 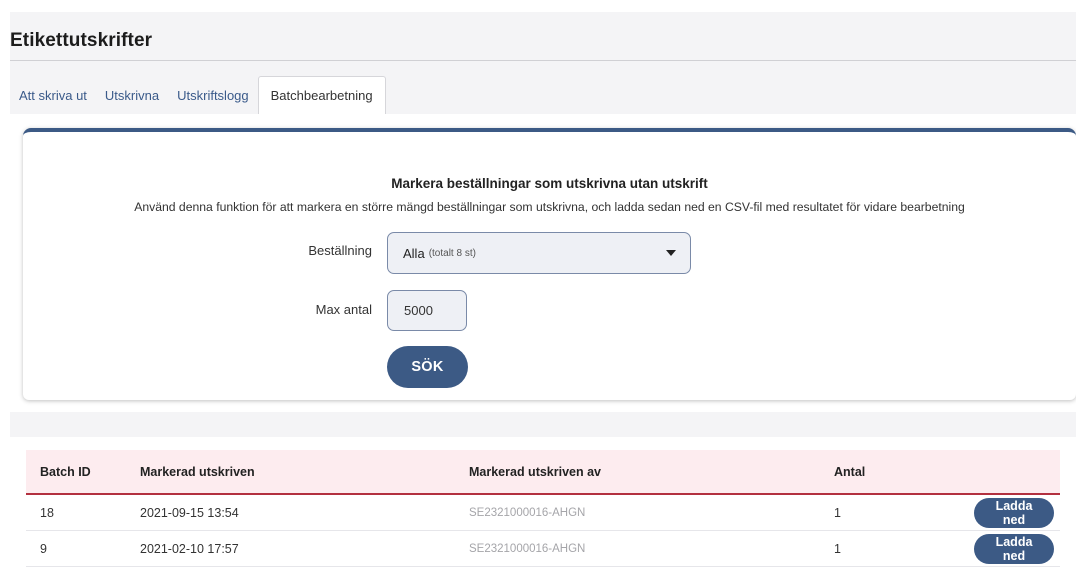 What do you see at coordinates (414, 253) in the screenshot?
I see `order-select-value: Alla` at bounding box center [414, 253].